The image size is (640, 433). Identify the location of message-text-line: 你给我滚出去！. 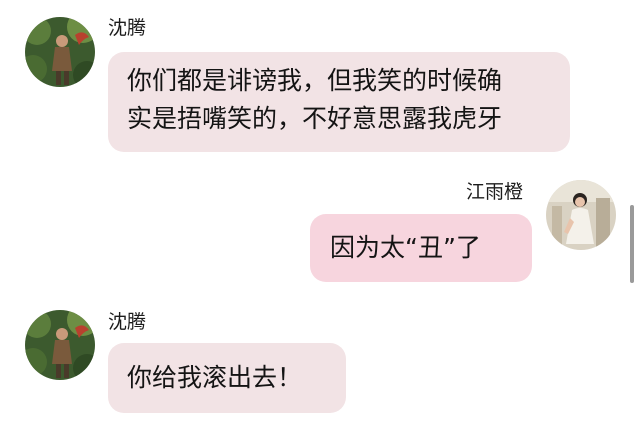
(215, 377).